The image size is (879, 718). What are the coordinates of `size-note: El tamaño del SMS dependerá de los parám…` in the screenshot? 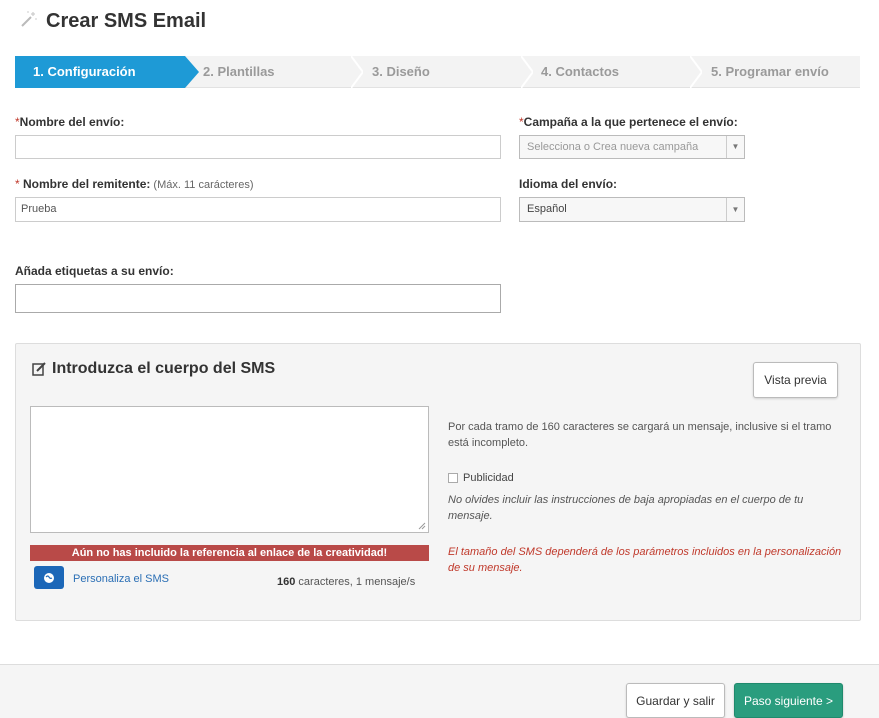 It's located at (645, 560).